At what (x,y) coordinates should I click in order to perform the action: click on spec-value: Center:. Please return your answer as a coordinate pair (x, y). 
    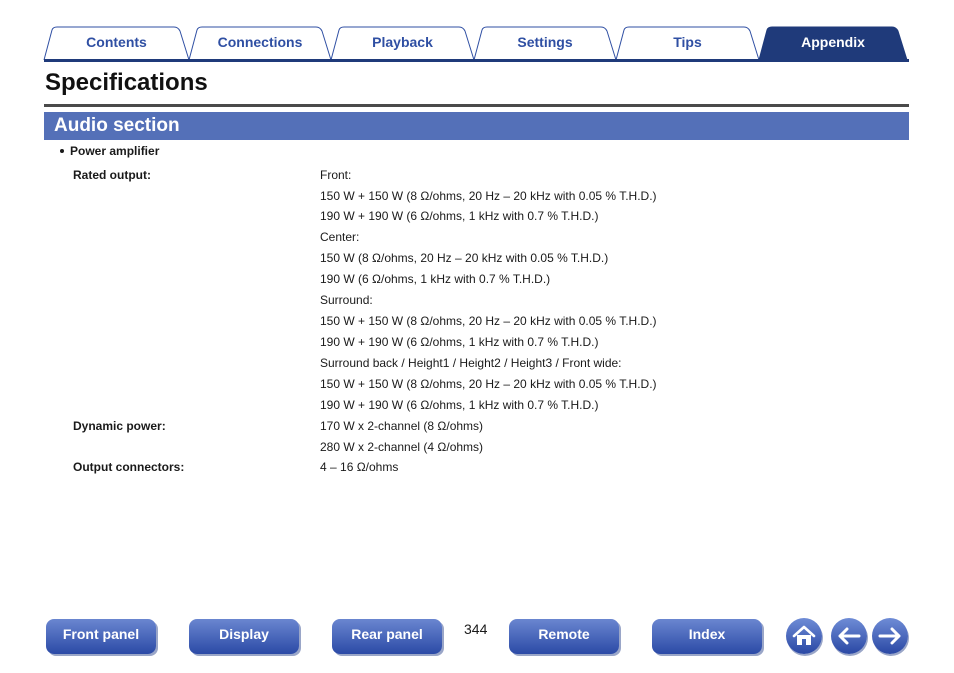
    Looking at the image, I should click on (340, 237).